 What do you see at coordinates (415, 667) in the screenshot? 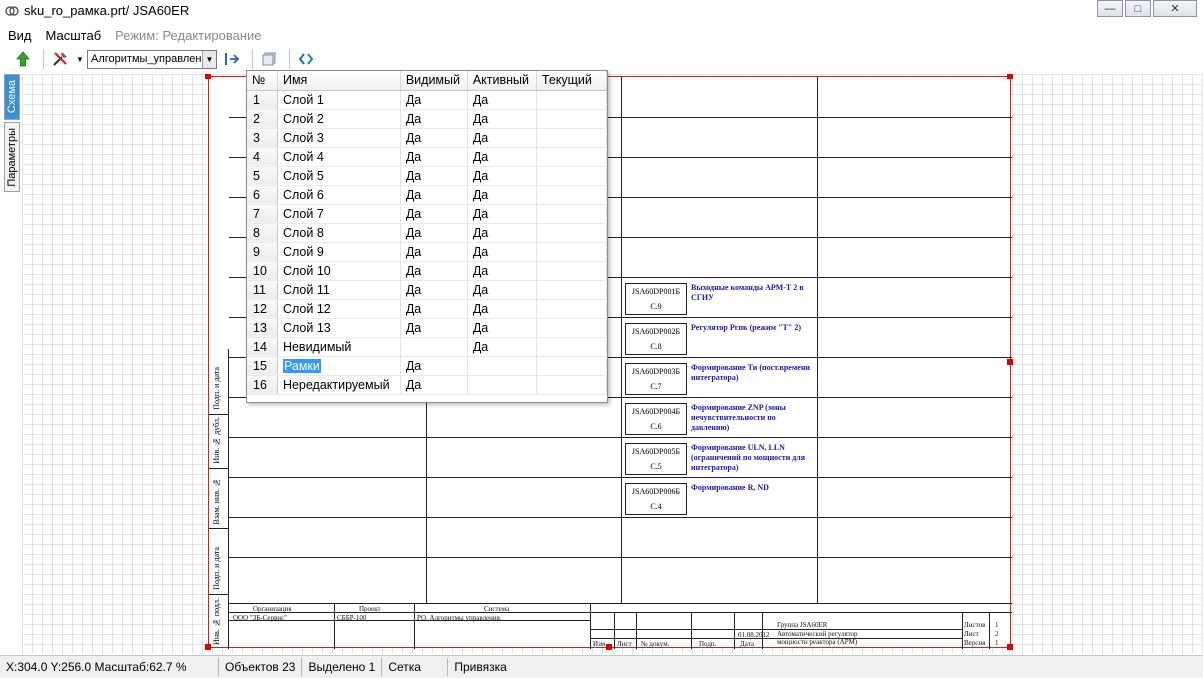
I see `status-grid: Сетка` at bounding box center [415, 667].